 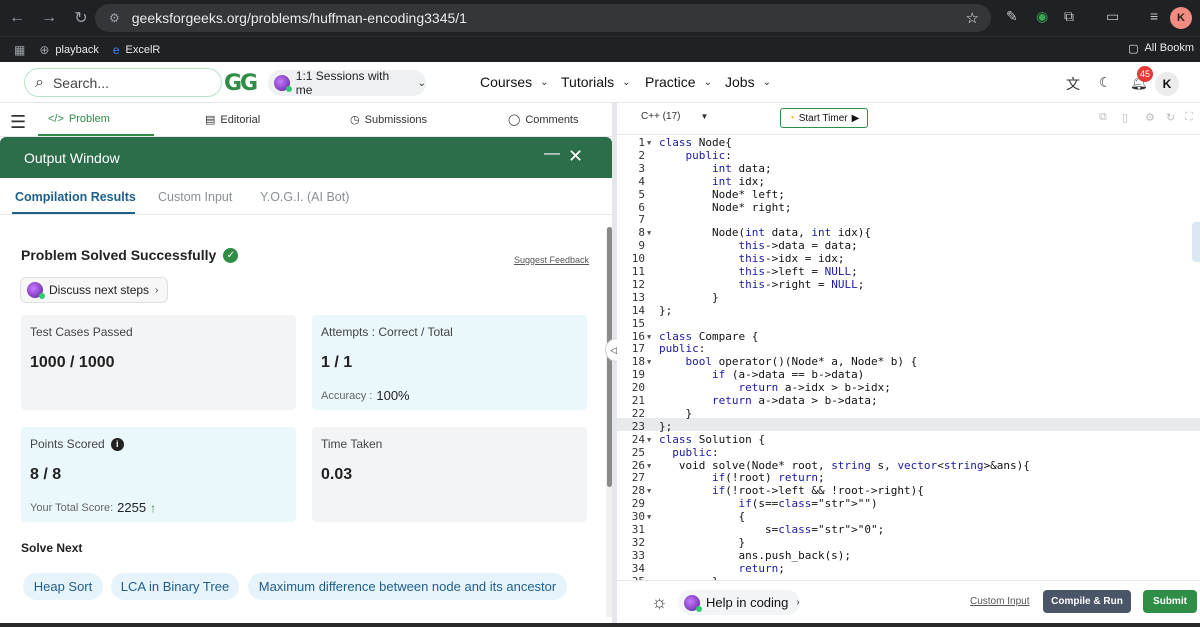 What do you see at coordinates (824, 118) in the screenshot?
I see `start-timer-button: ◔ Start Timer ▶` at bounding box center [824, 118].